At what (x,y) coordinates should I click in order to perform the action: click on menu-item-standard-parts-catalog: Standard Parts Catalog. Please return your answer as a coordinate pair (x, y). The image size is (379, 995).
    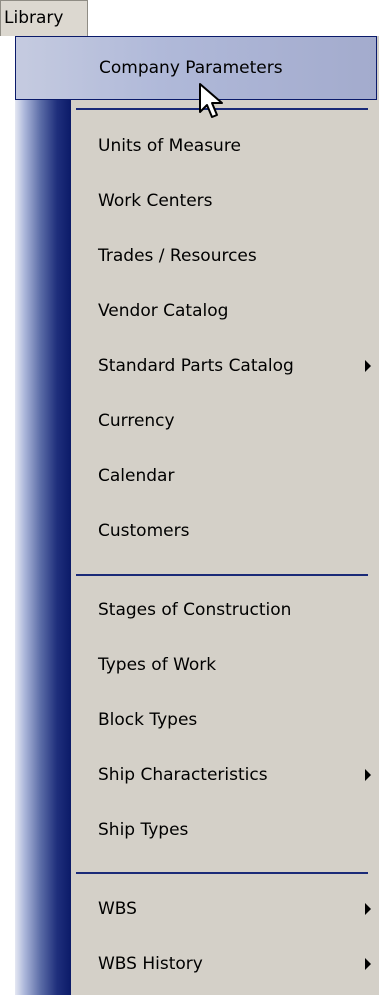
    Looking at the image, I should click on (225, 366).